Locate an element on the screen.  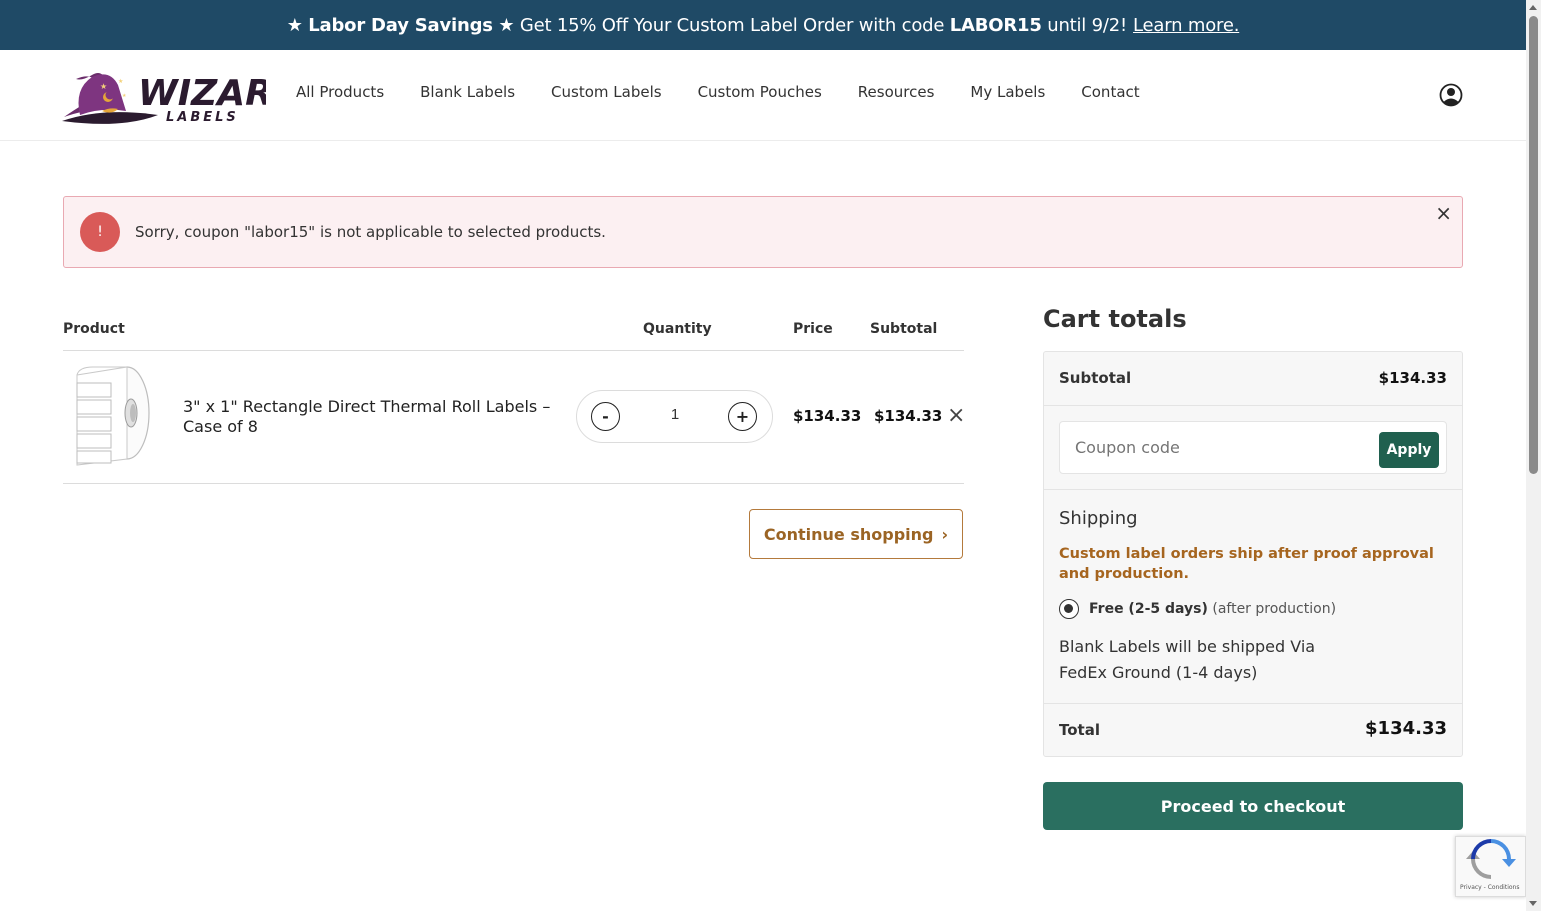
header-subtotal: Subtotal is located at coordinates (904, 329).